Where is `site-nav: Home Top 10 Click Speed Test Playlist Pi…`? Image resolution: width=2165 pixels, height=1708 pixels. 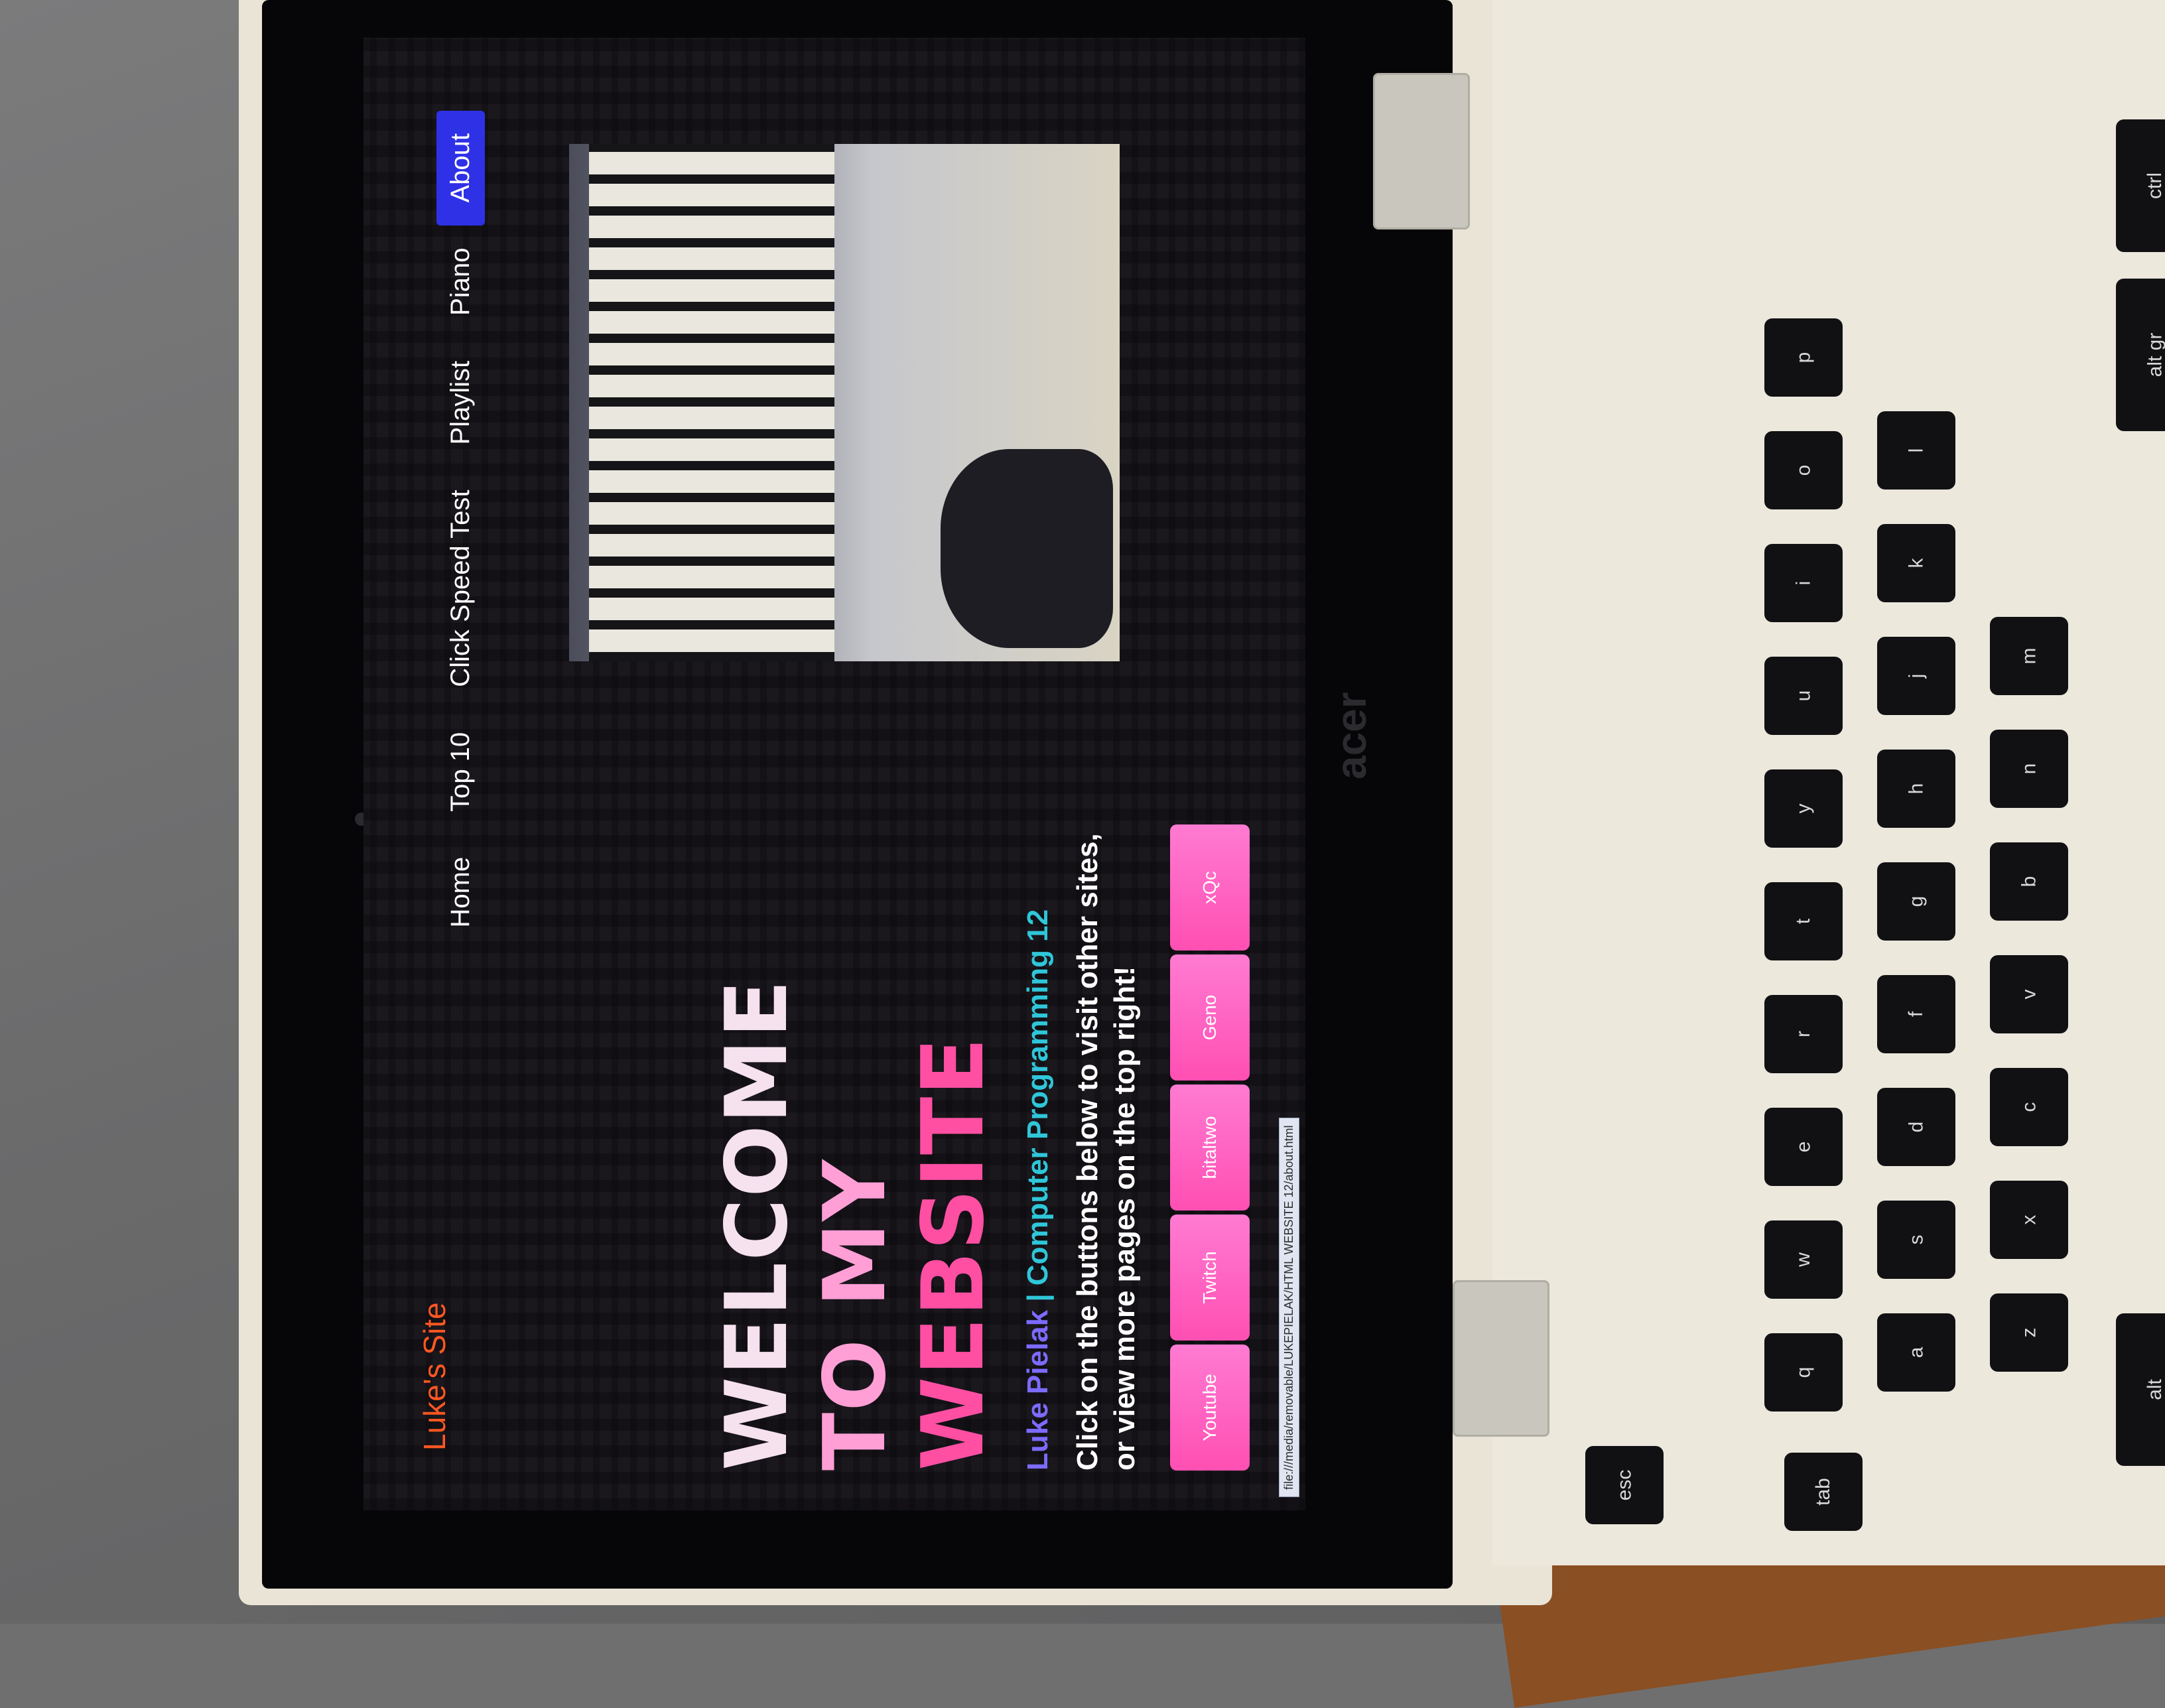
site-nav: Home Top 10 Click Speed Test Playlist Pi… is located at coordinates (461, 531).